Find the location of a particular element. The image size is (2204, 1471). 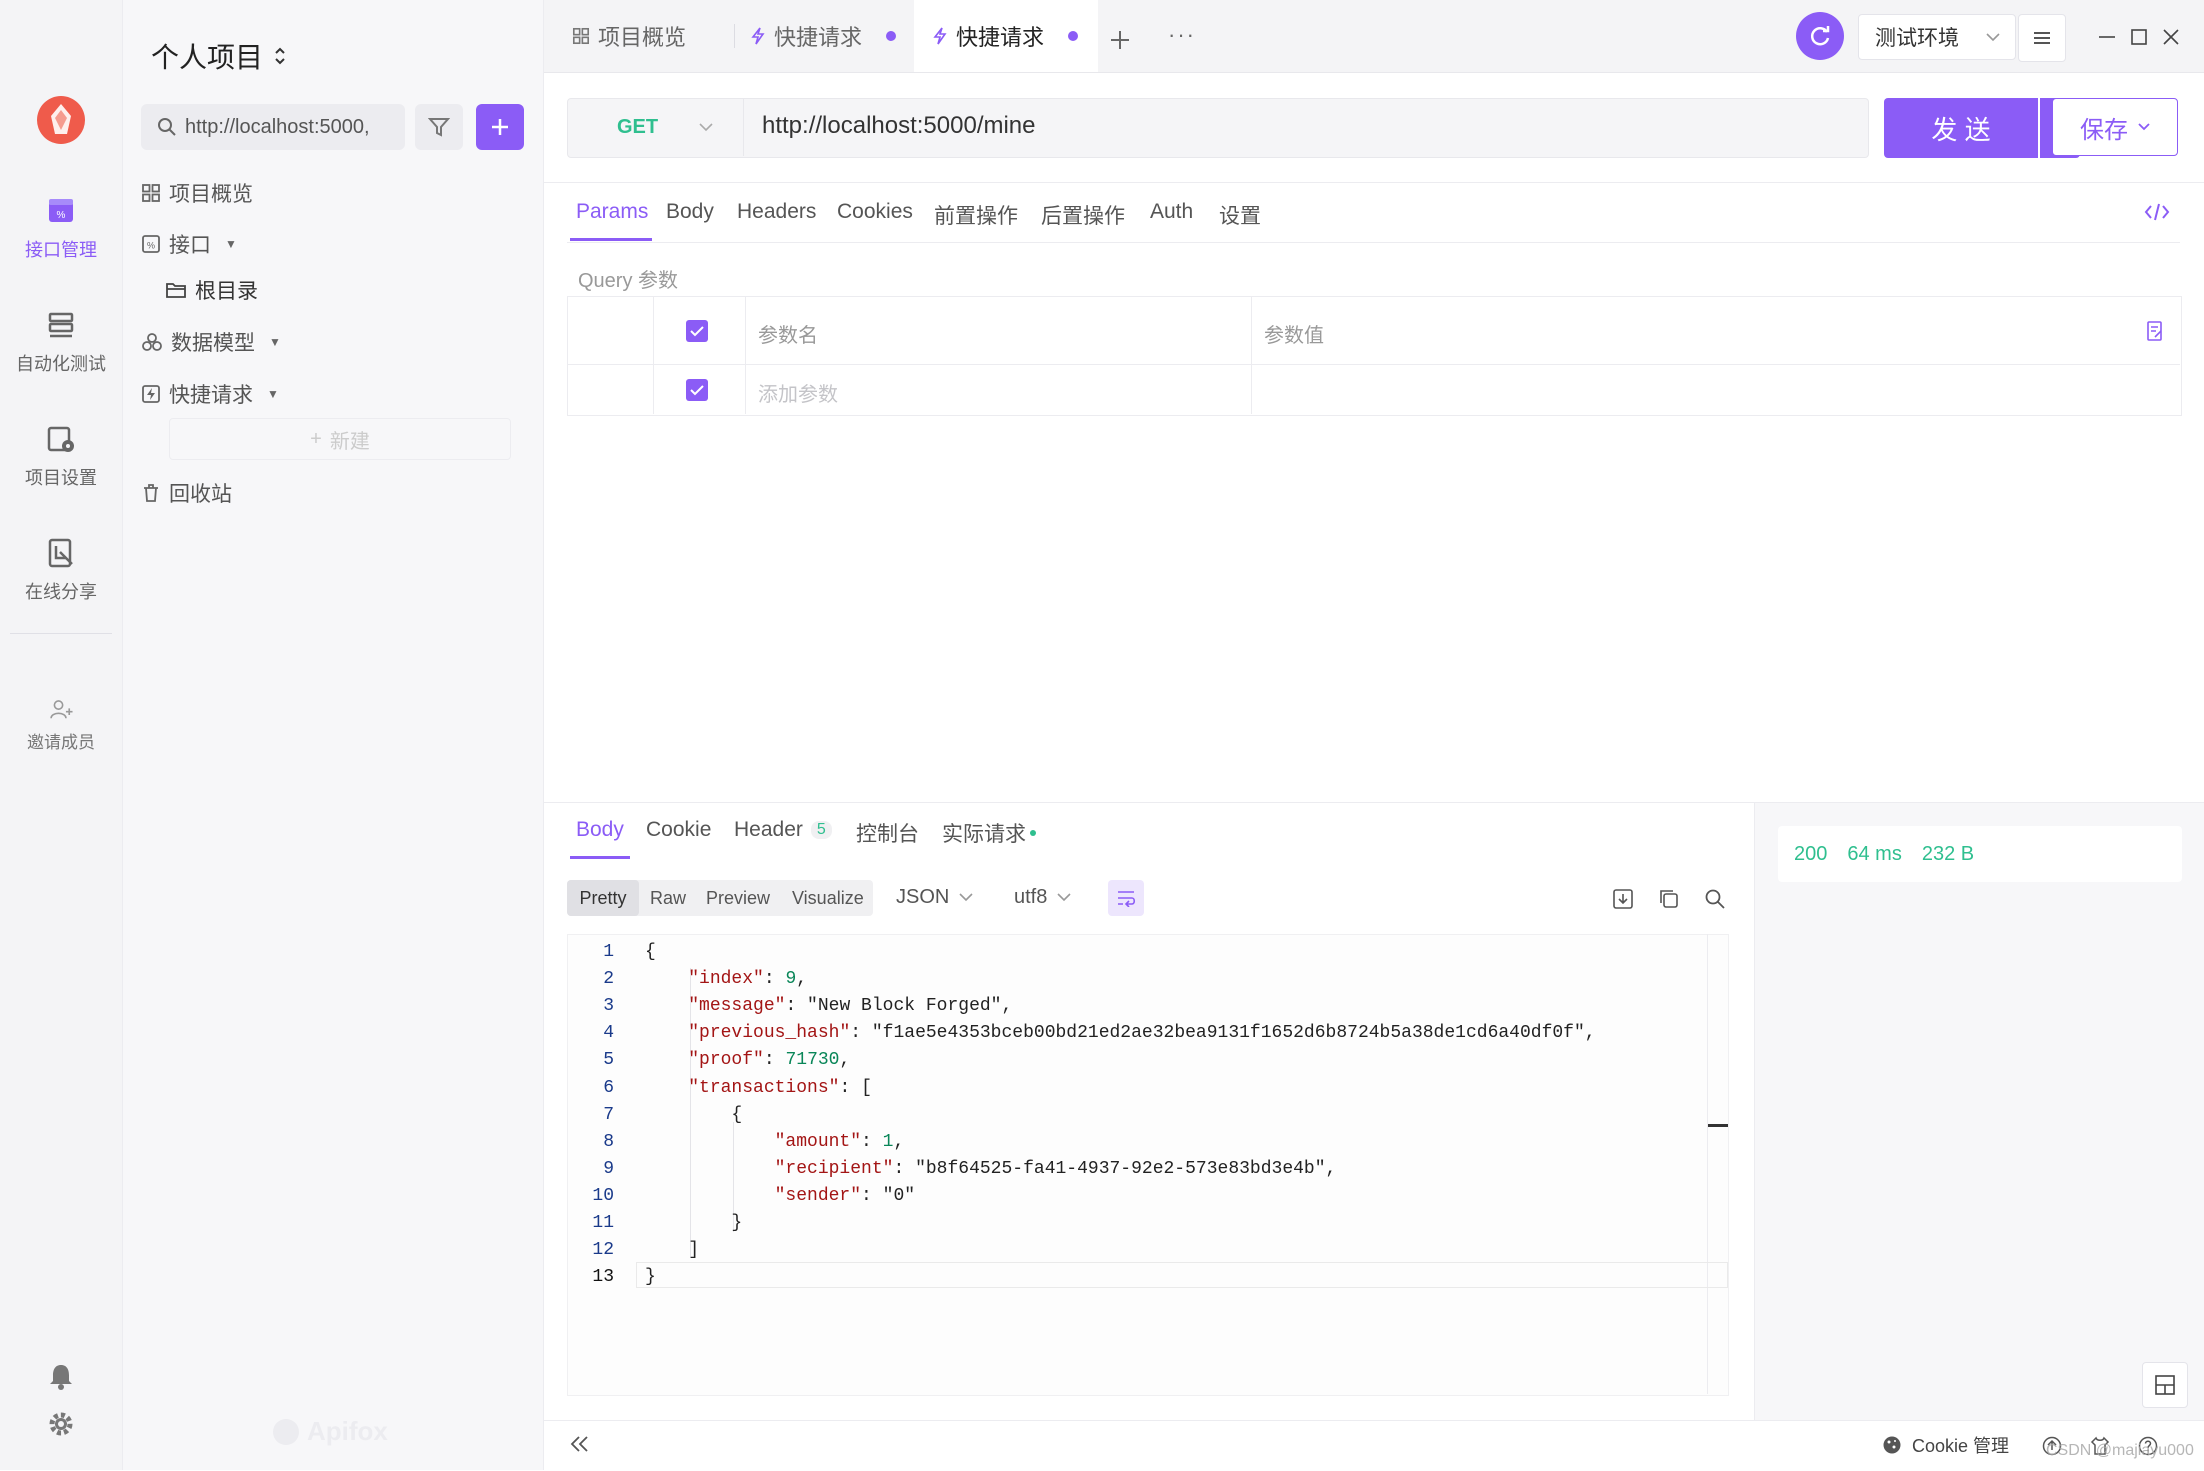

line-number: 7 is located at coordinates (608, 1114).